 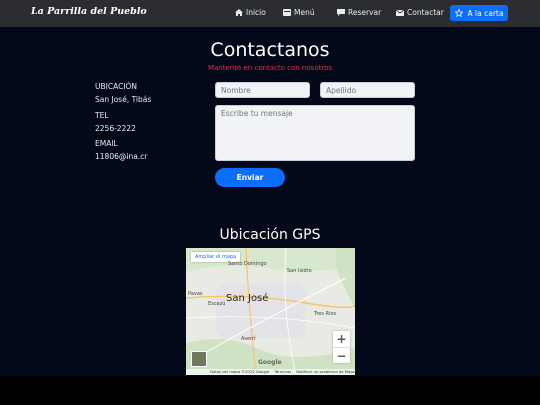 I want to click on map-place-label: Santo Domingo, so click(x=247, y=264).